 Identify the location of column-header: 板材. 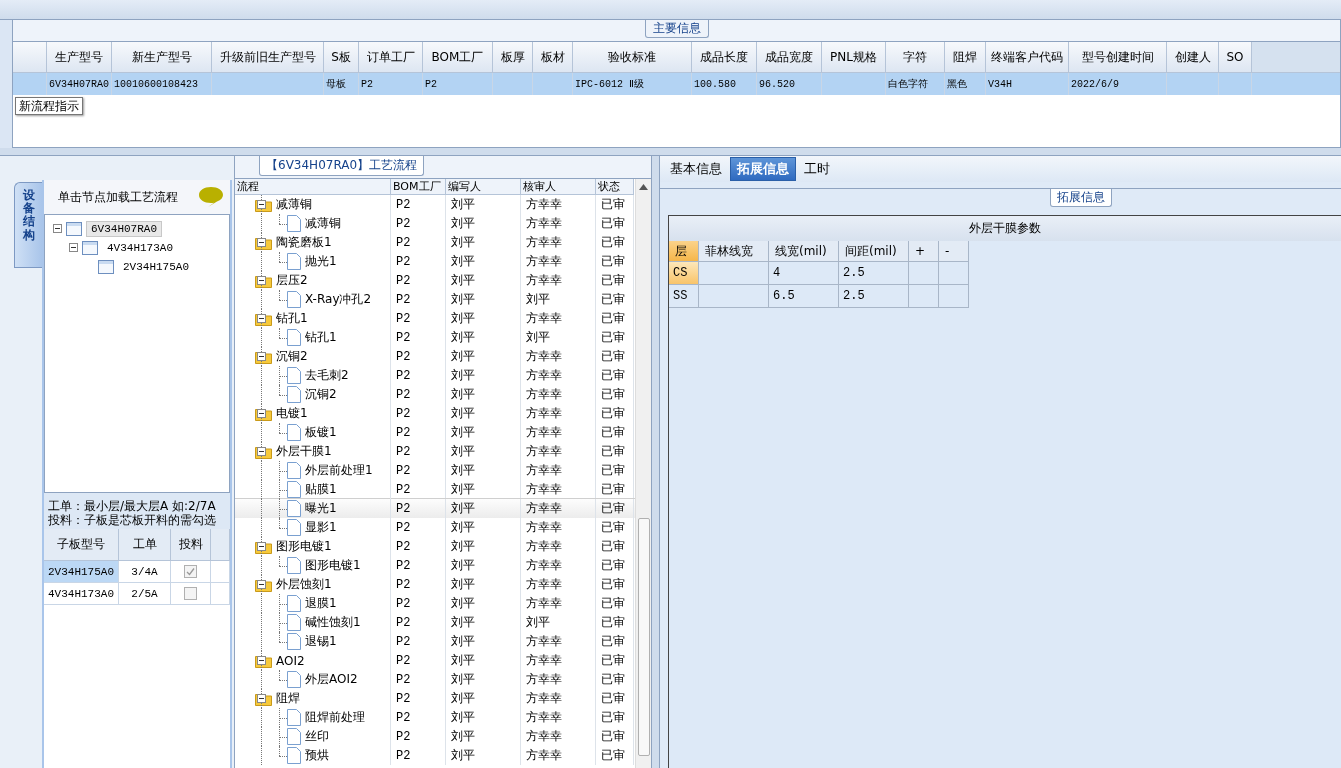
(553, 57).